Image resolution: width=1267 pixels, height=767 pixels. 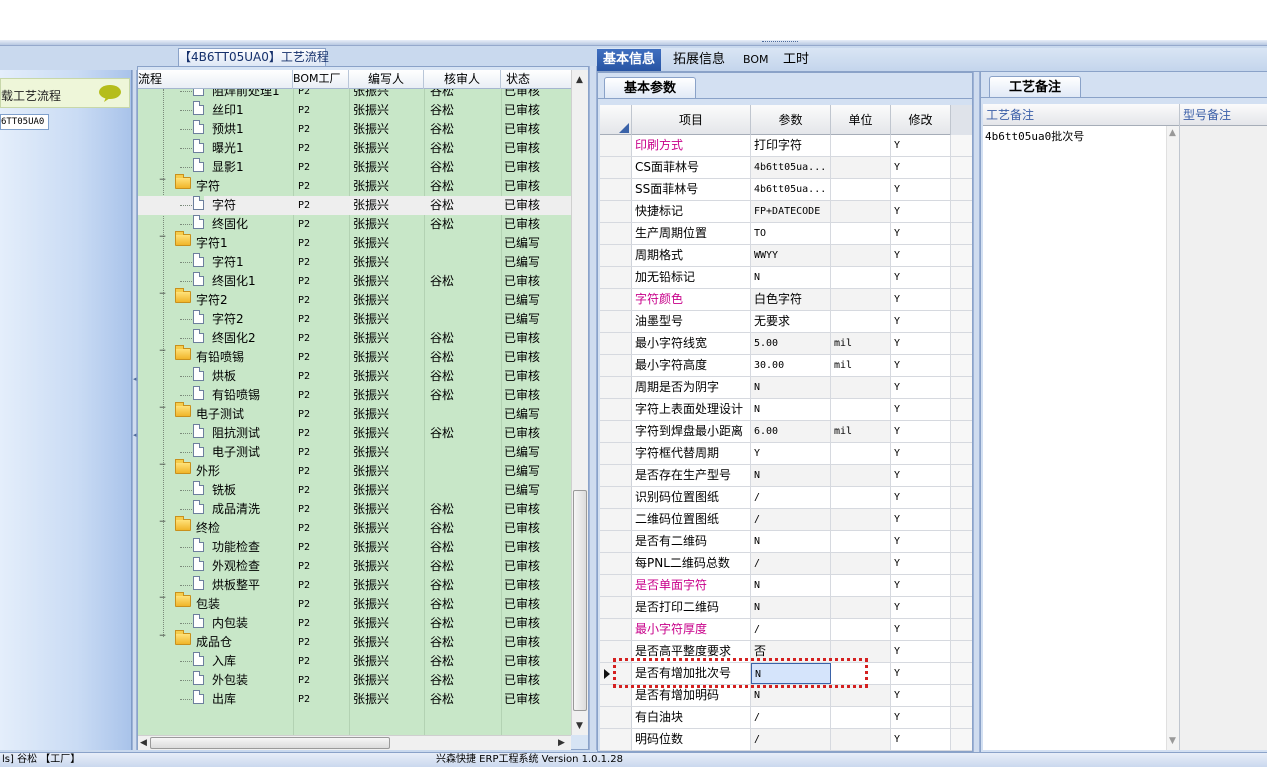 What do you see at coordinates (791, 299) in the screenshot?
I see `parameter-value-input: 白色字符` at bounding box center [791, 299].